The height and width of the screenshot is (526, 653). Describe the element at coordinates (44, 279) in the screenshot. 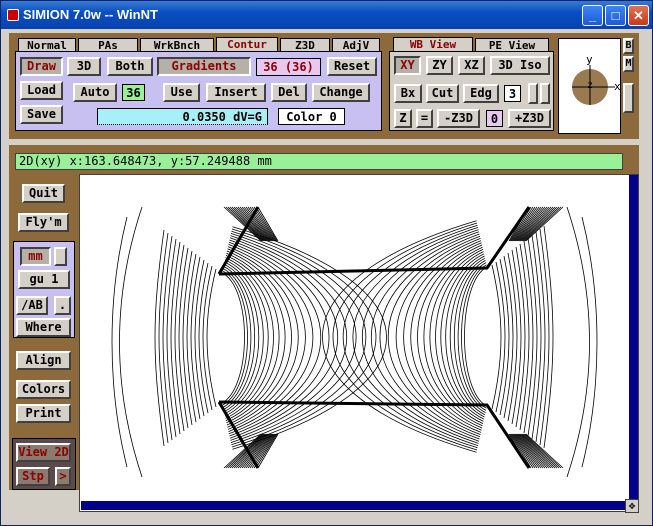

I see `gu-button: gu 1` at that location.